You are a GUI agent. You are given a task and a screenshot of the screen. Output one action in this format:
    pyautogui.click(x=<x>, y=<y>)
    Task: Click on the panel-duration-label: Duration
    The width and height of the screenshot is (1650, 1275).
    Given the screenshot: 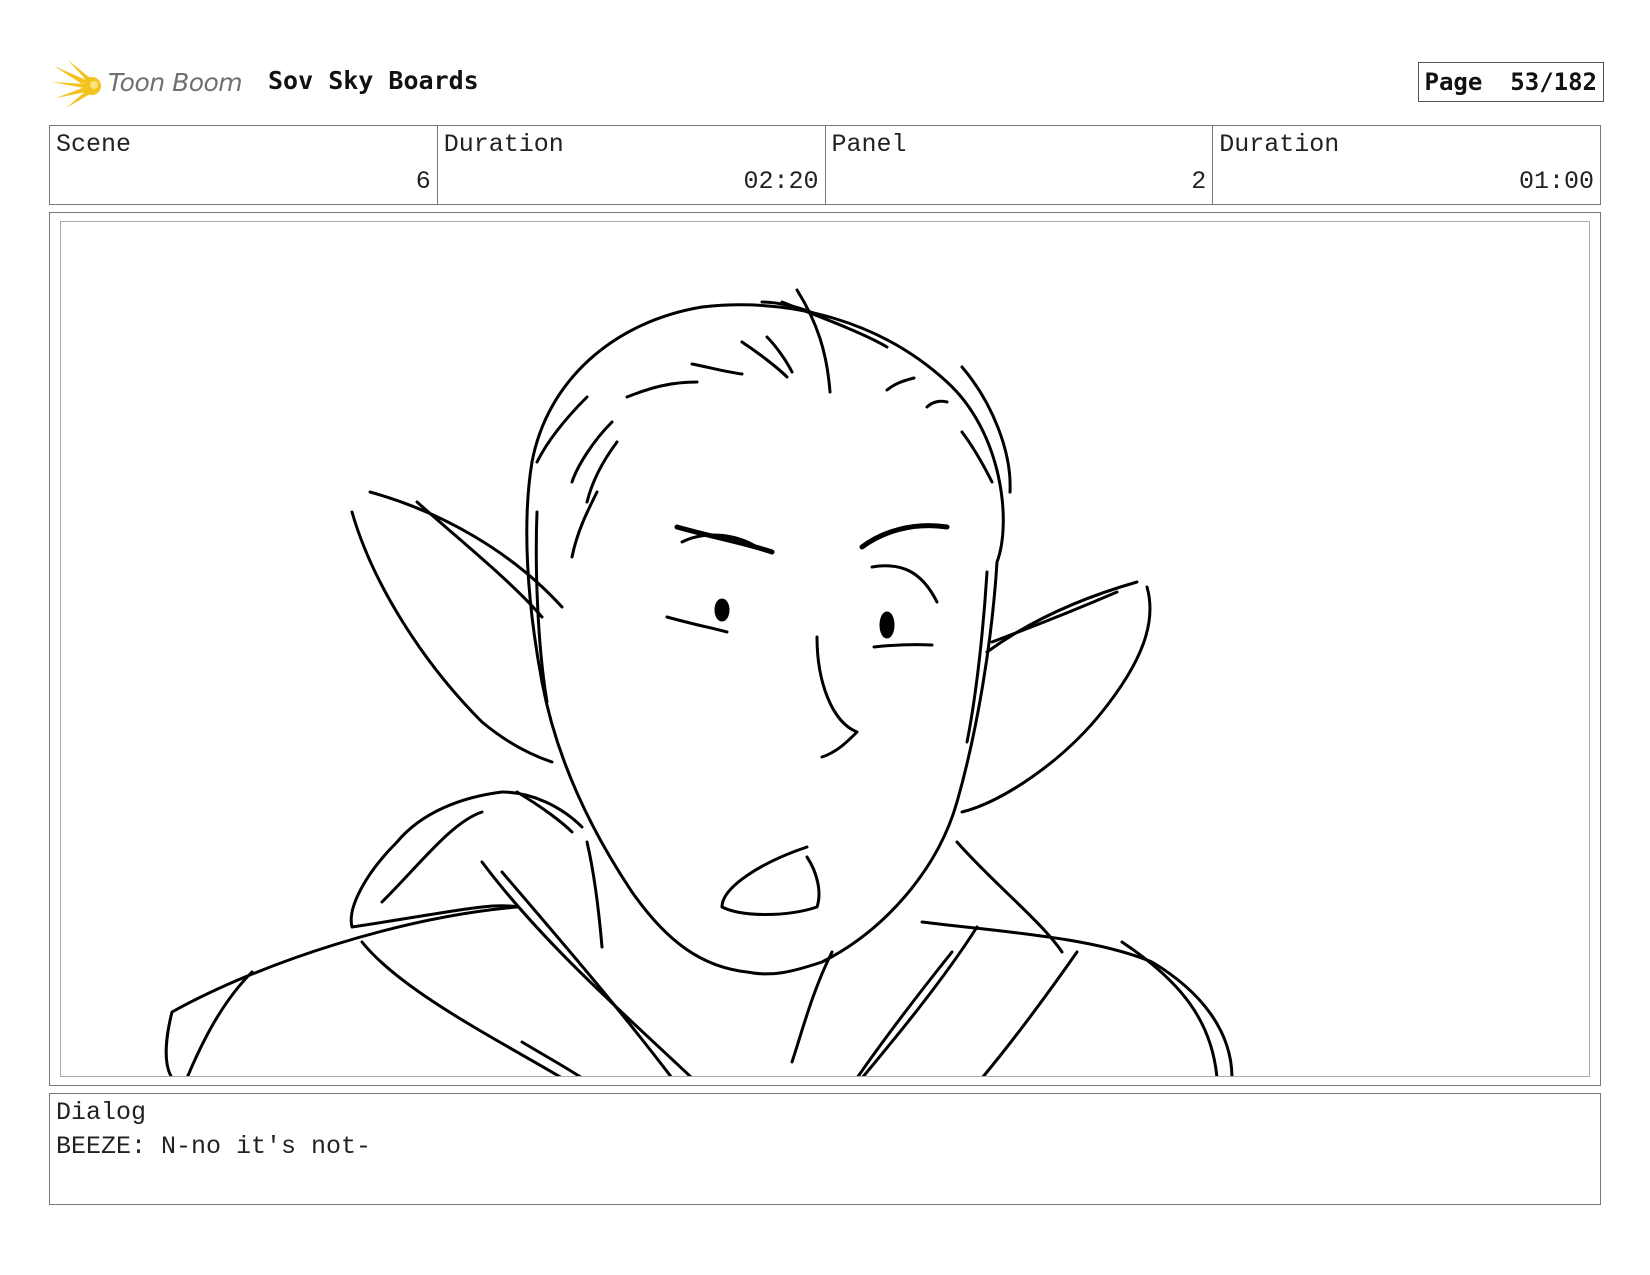 What is the action you would take?
    pyautogui.click(x=1279, y=144)
    